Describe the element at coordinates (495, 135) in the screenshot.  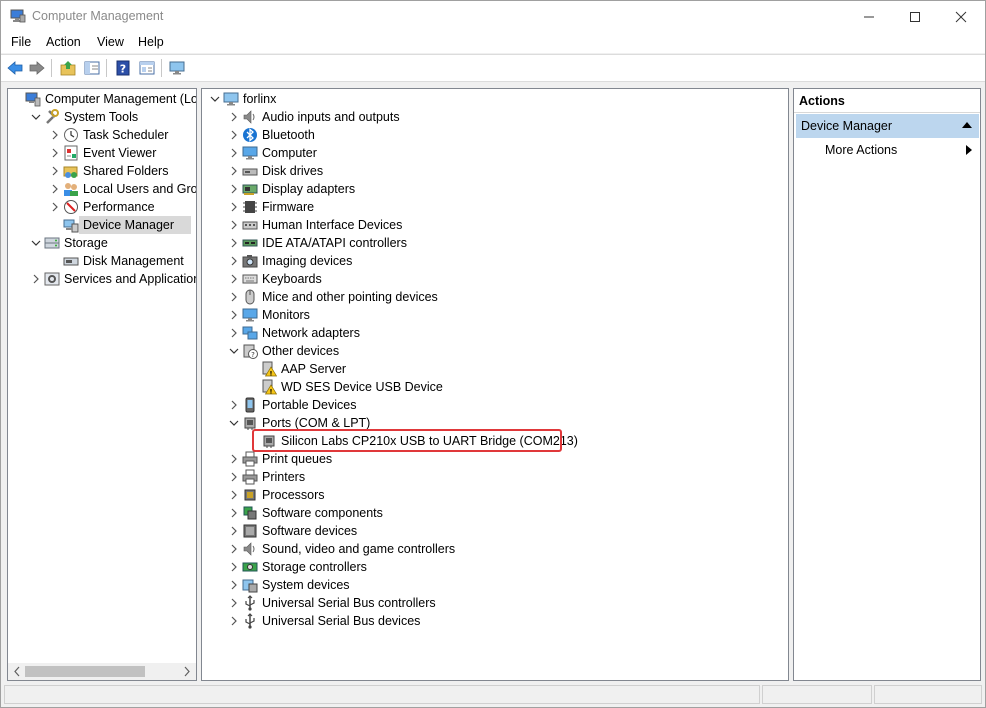
I see `device-tree-item-bluetooth: Bluetooth` at that location.